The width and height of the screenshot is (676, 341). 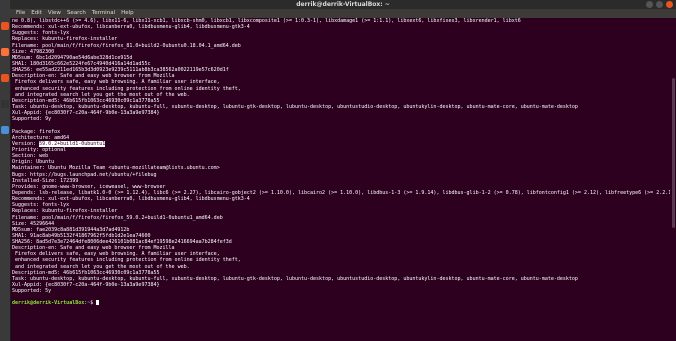 What do you see at coordinates (341, 303) in the screenshot?
I see `shell-prompt: derrik@derrik-VirtualBox:~$` at bounding box center [341, 303].